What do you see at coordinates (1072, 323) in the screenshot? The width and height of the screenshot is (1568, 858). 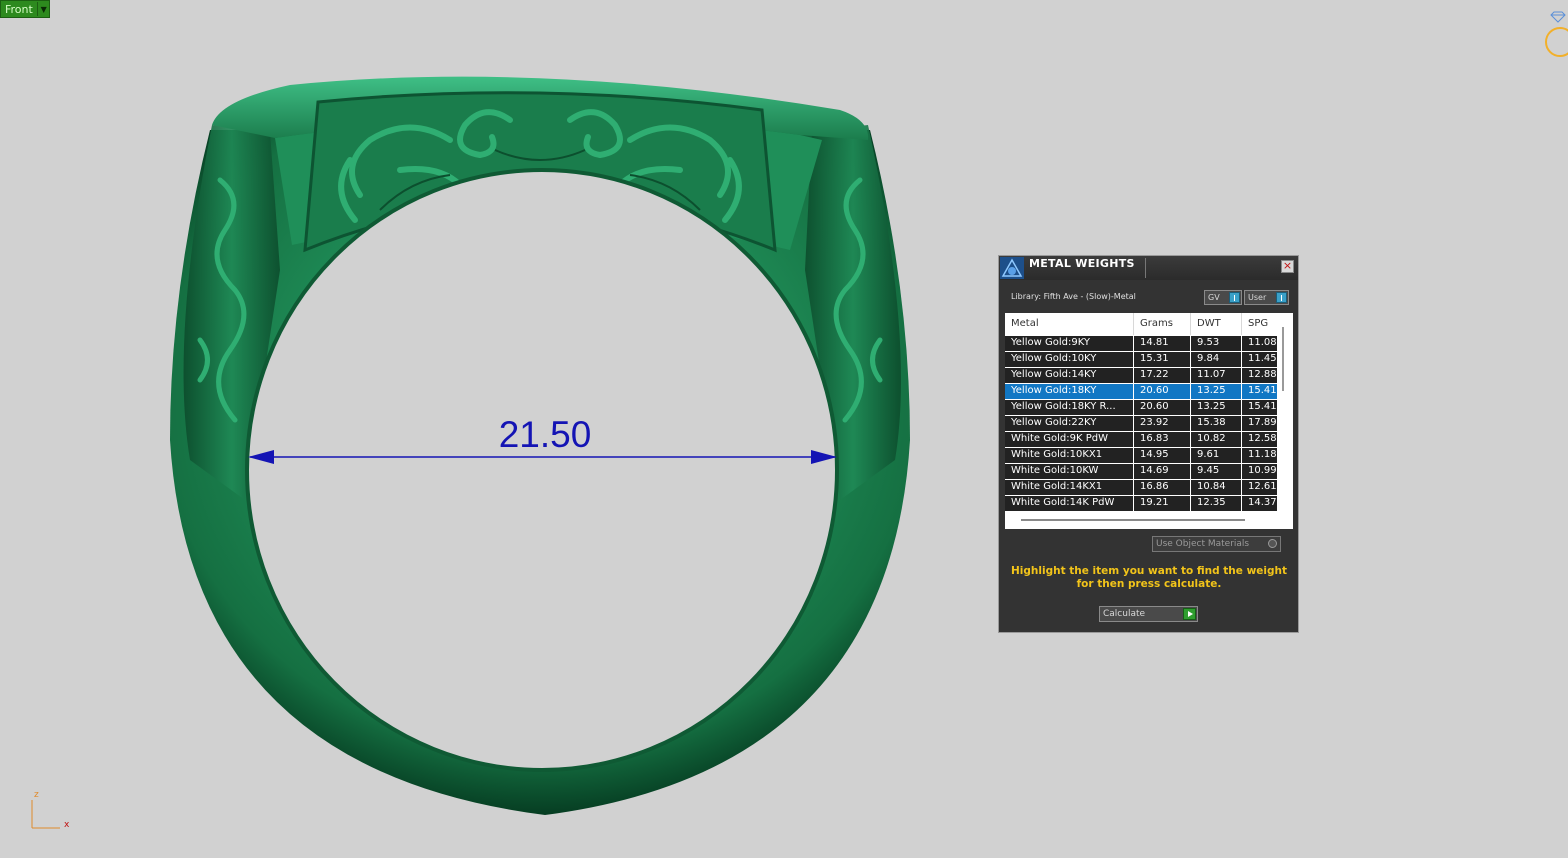 I see `column-header-metal: Metal` at bounding box center [1072, 323].